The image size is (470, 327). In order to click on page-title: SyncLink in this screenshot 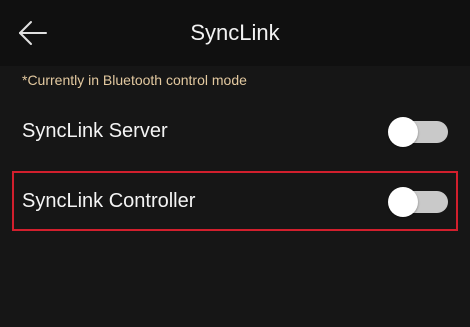, I will do `click(235, 32)`.